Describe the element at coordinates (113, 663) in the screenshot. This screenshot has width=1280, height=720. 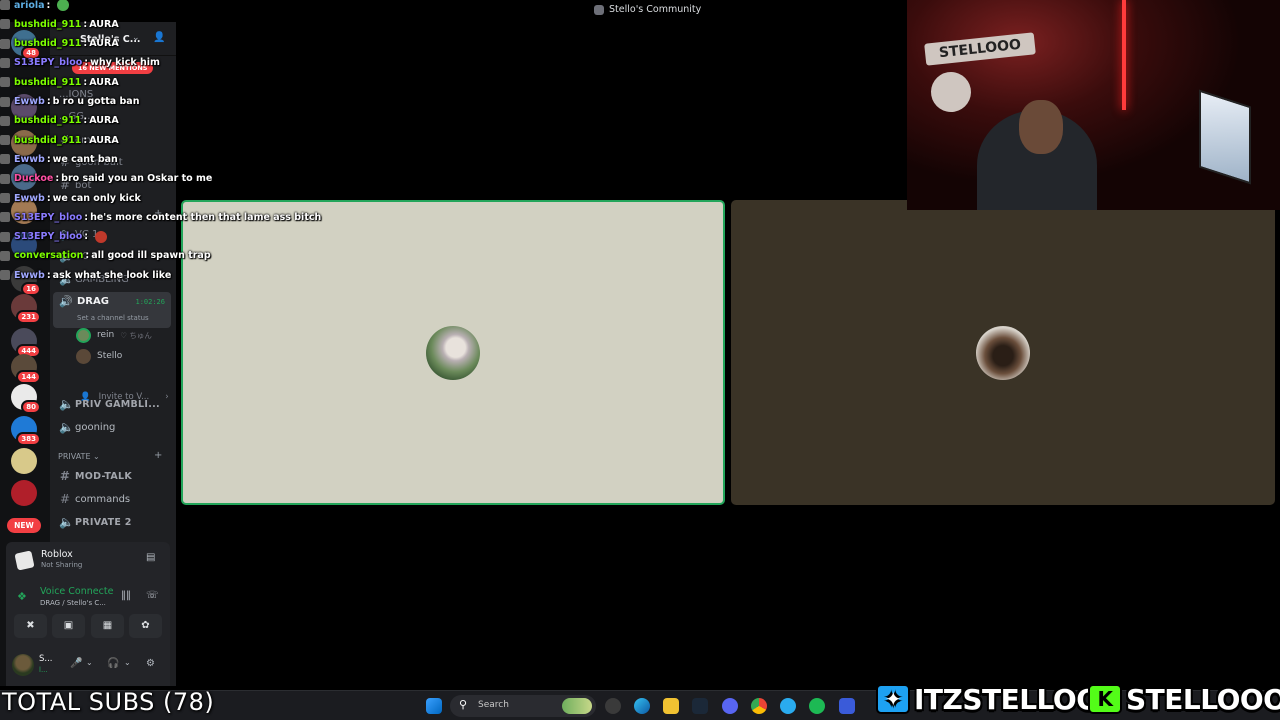
I see `headphones-icon: 🎧` at that location.